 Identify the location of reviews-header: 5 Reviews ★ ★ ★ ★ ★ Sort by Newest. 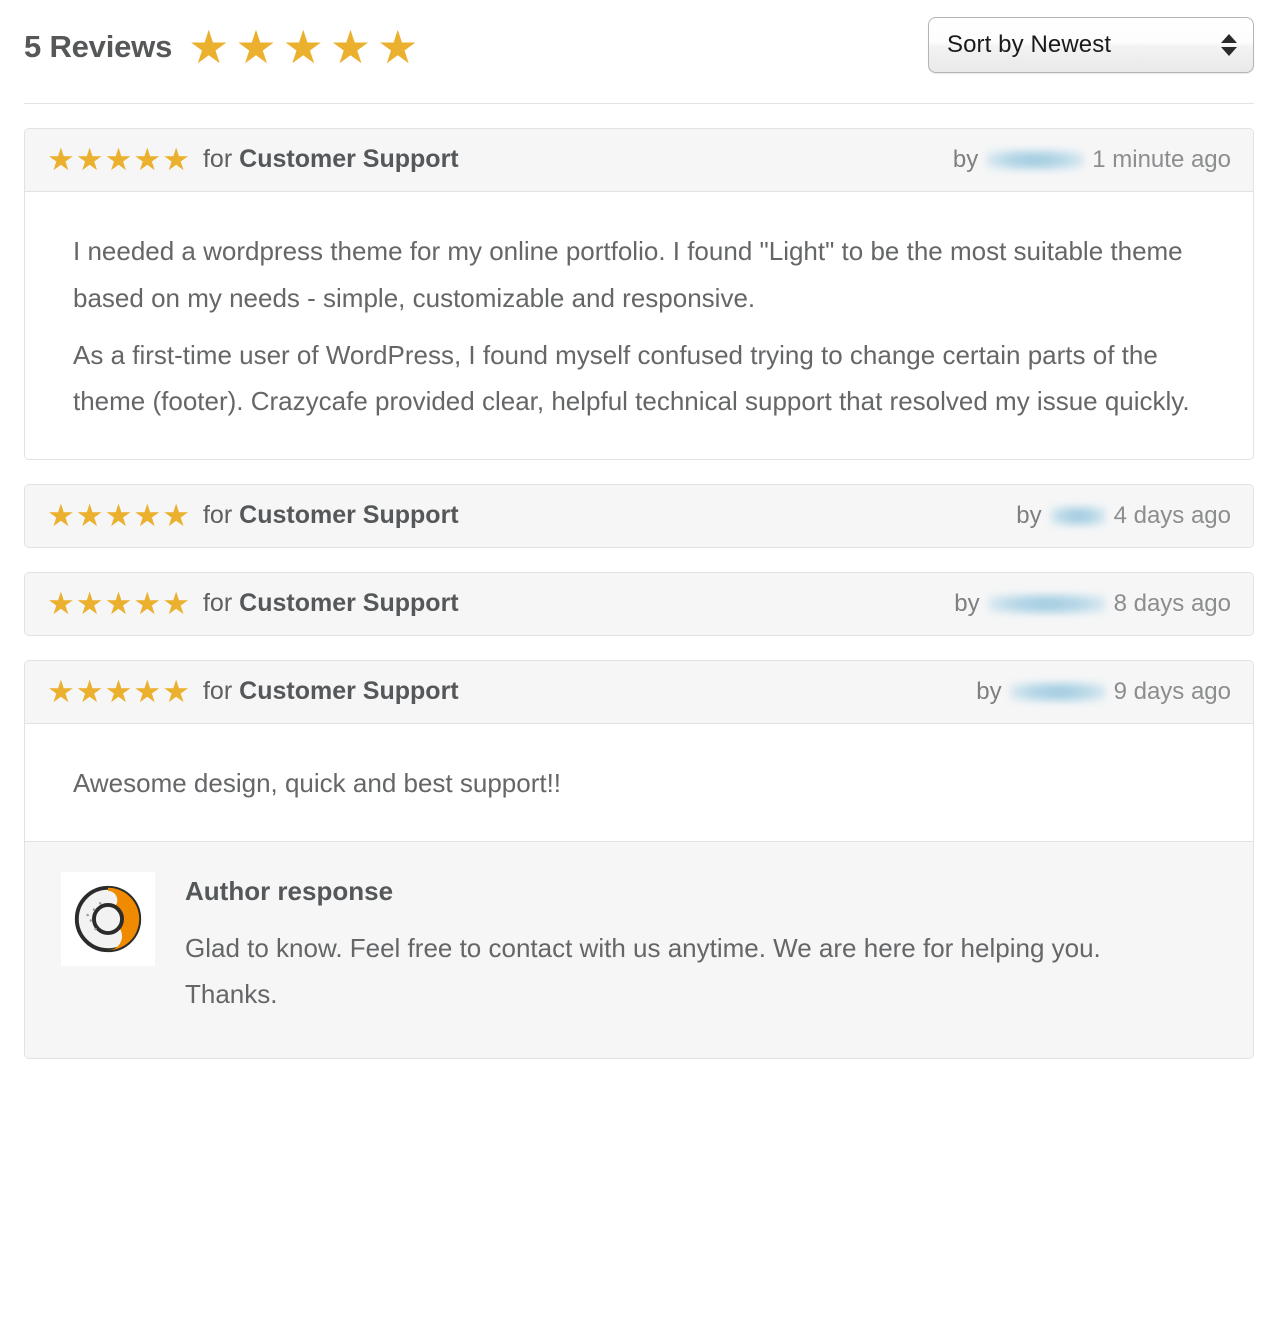
(639, 52).